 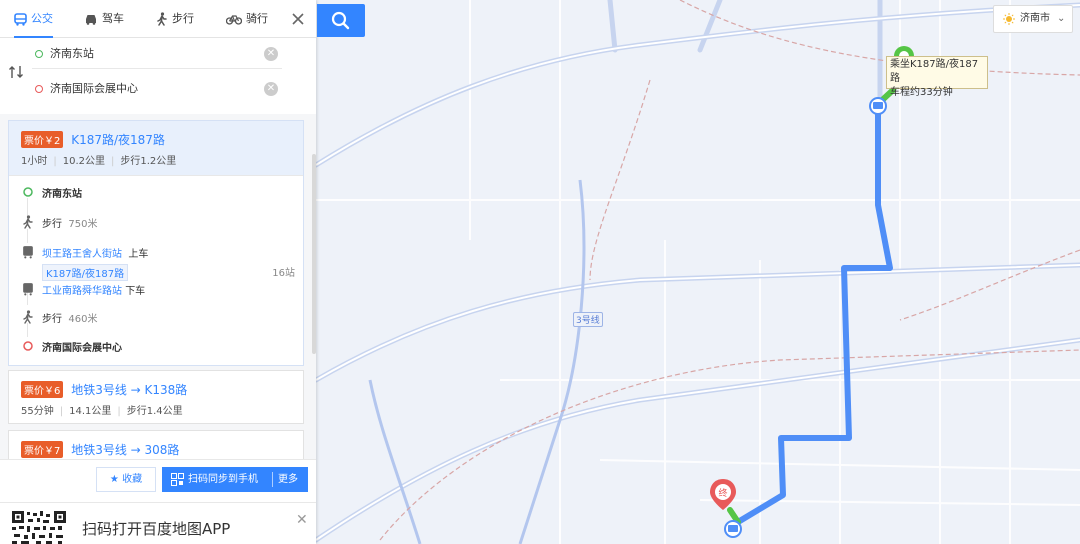 What do you see at coordinates (302, 520) in the screenshot?
I see `close-icon: ✕` at bounding box center [302, 520].